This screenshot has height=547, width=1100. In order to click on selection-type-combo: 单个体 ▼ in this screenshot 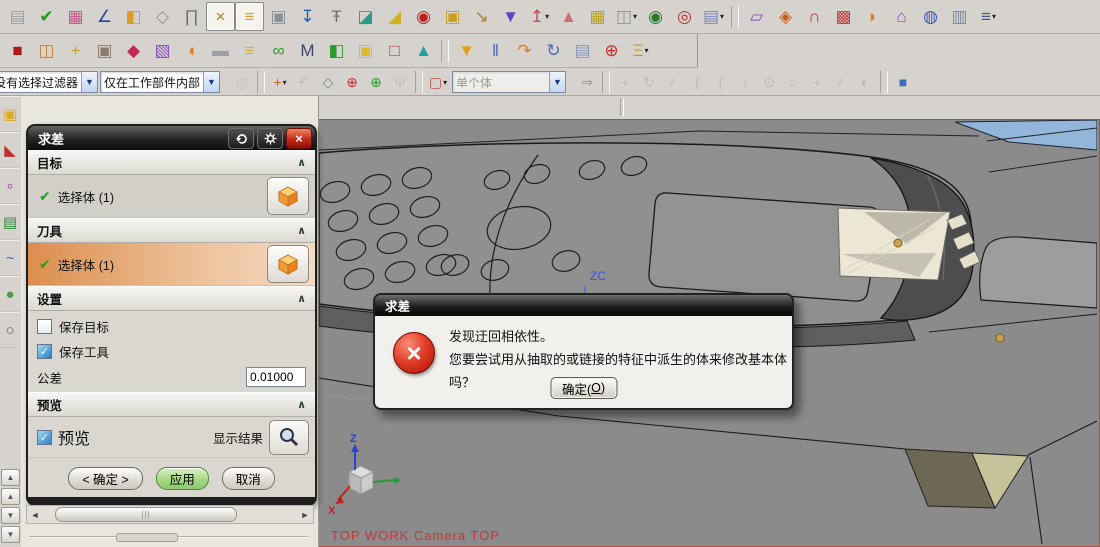, I will do `click(509, 82)`.